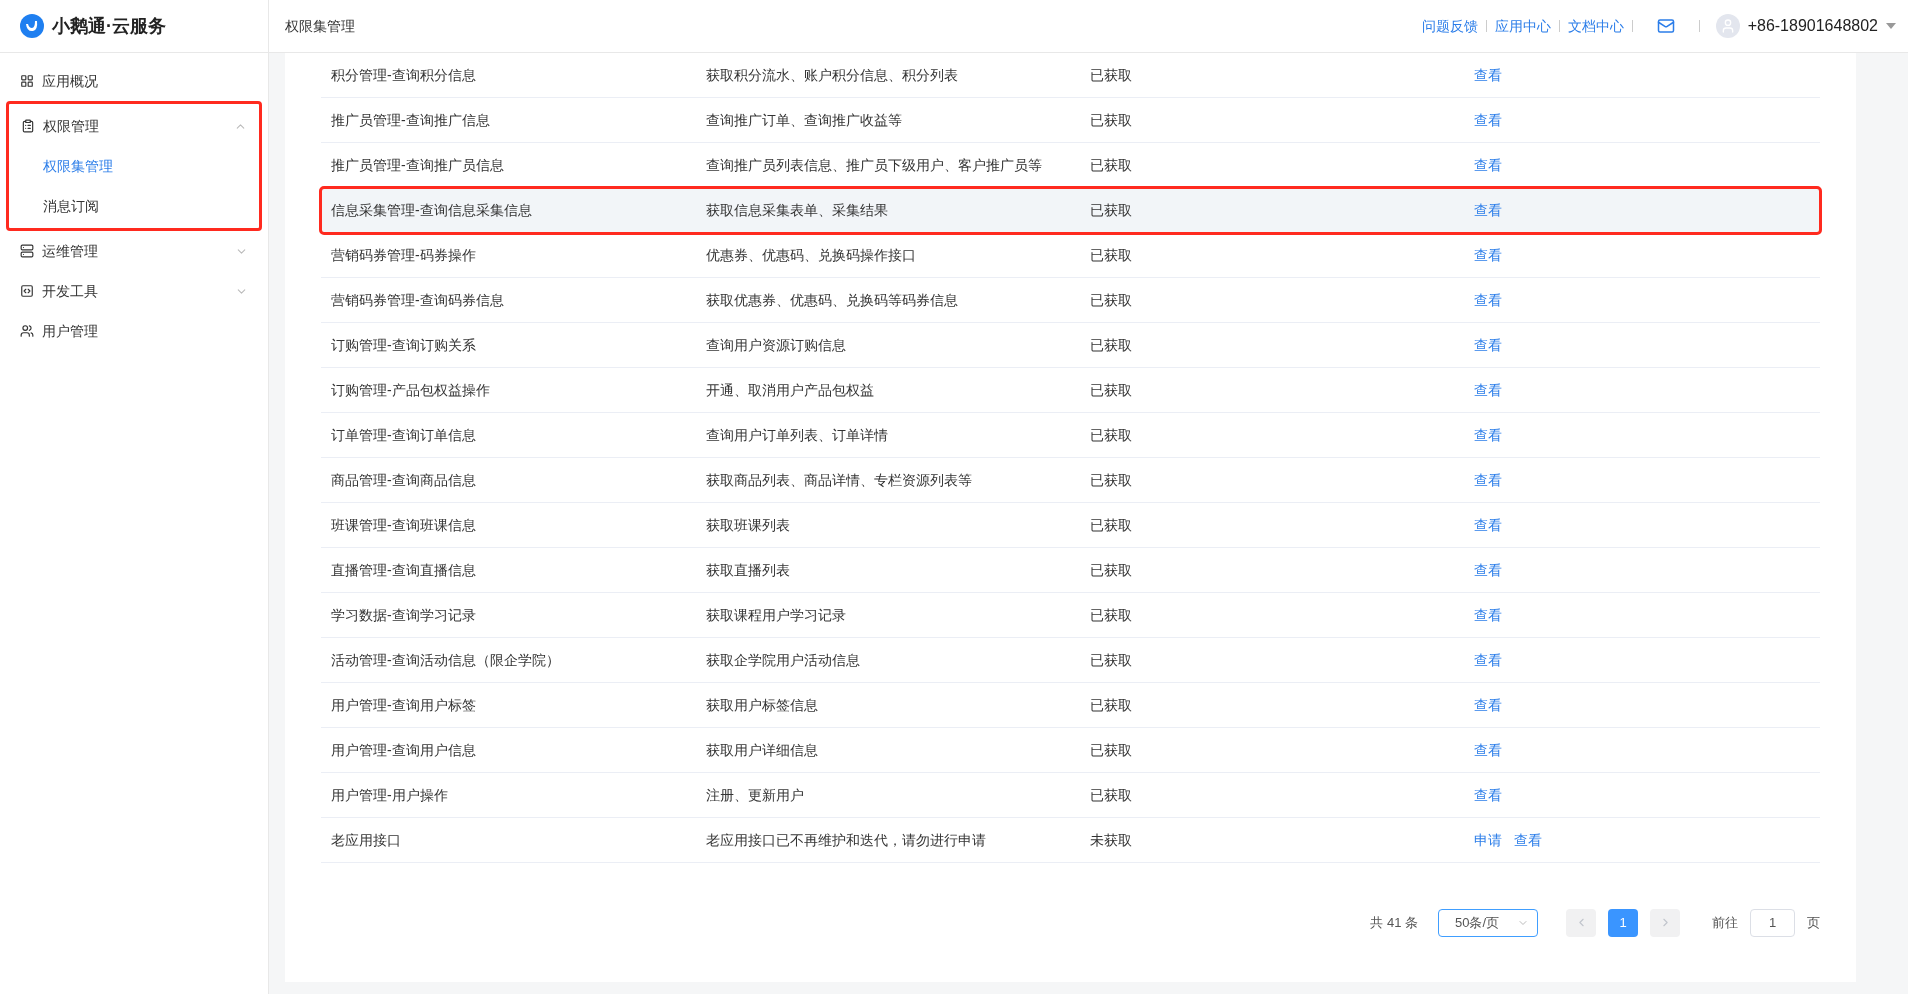 The height and width of the screenshot is (994, 1908). Describe the element at coordinates (846, 840) in the screenshot. I see `table-cell-text: 老应用接口已不再维护和迭代，请勿进行申请` at that location.